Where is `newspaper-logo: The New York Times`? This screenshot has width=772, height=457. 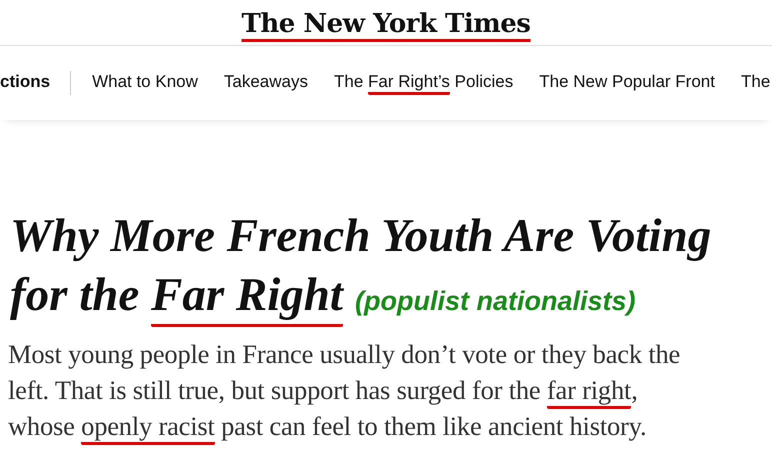 newspaper-logo: The New York Times is located at coordinates (386, 25).